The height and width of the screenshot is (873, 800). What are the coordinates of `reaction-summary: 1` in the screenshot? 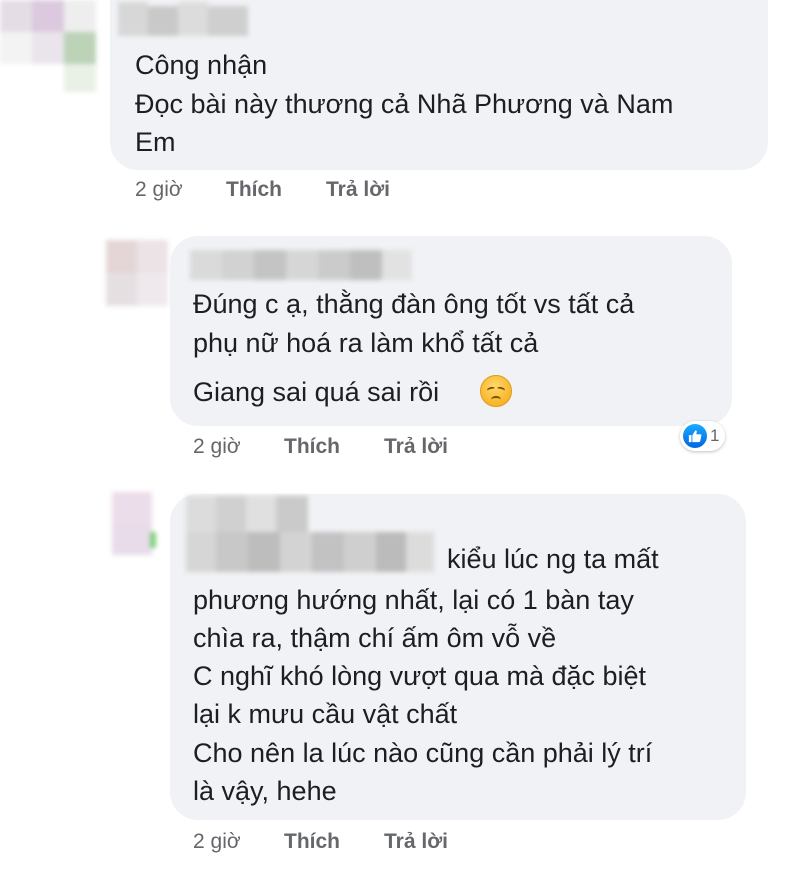 It's located at (703, 436).